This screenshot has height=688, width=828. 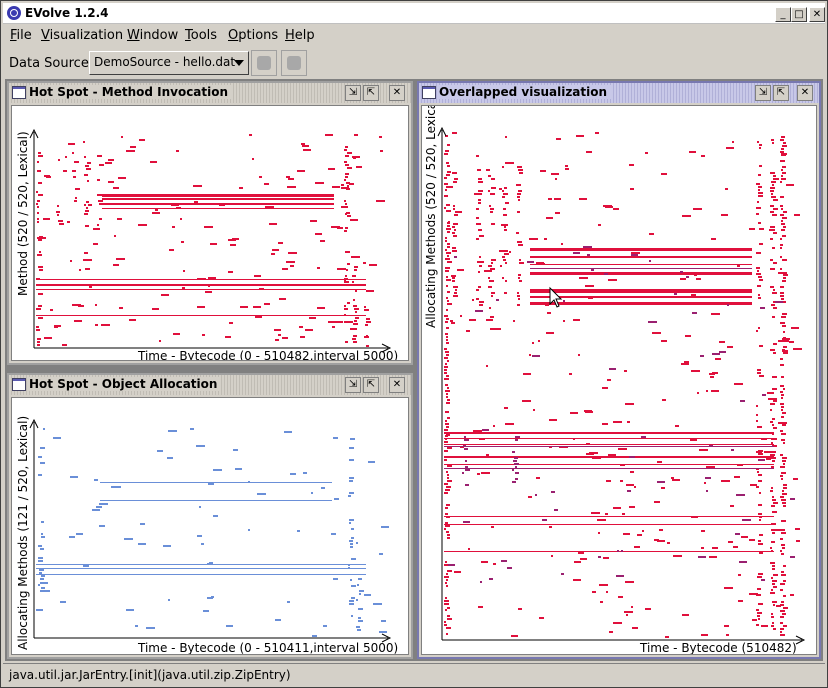 I want to click on window-titlebar: EVolve 1.2.4 _ □ ✕, so click(x=414, y=13).